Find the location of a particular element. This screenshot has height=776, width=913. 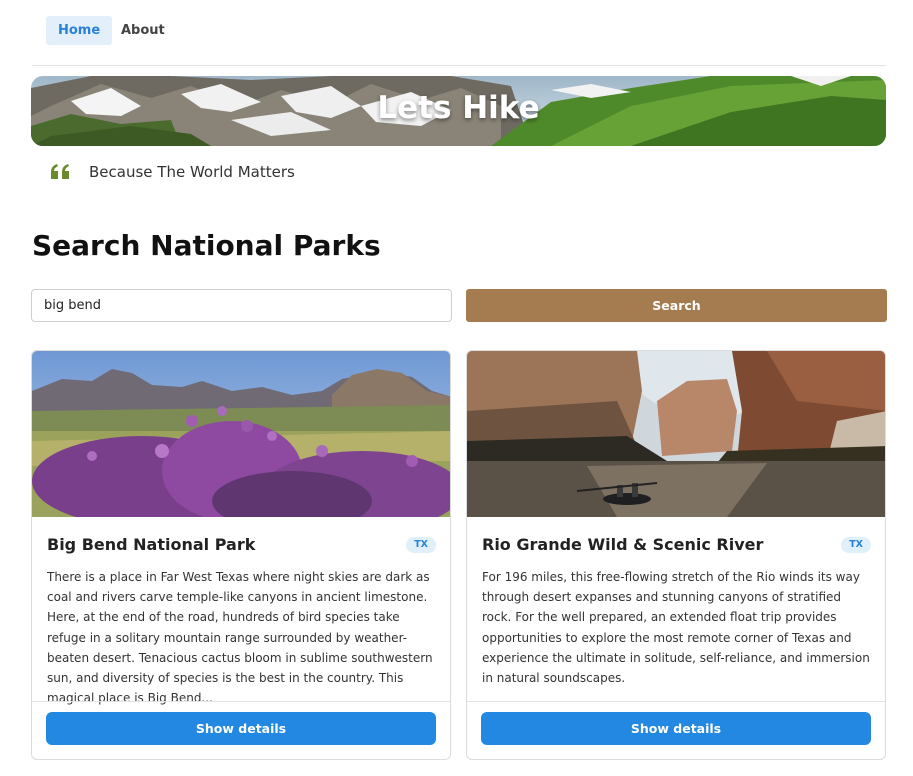

park-title: Rio Grande Wild & Scenic River is located at coordinates (623, 544).